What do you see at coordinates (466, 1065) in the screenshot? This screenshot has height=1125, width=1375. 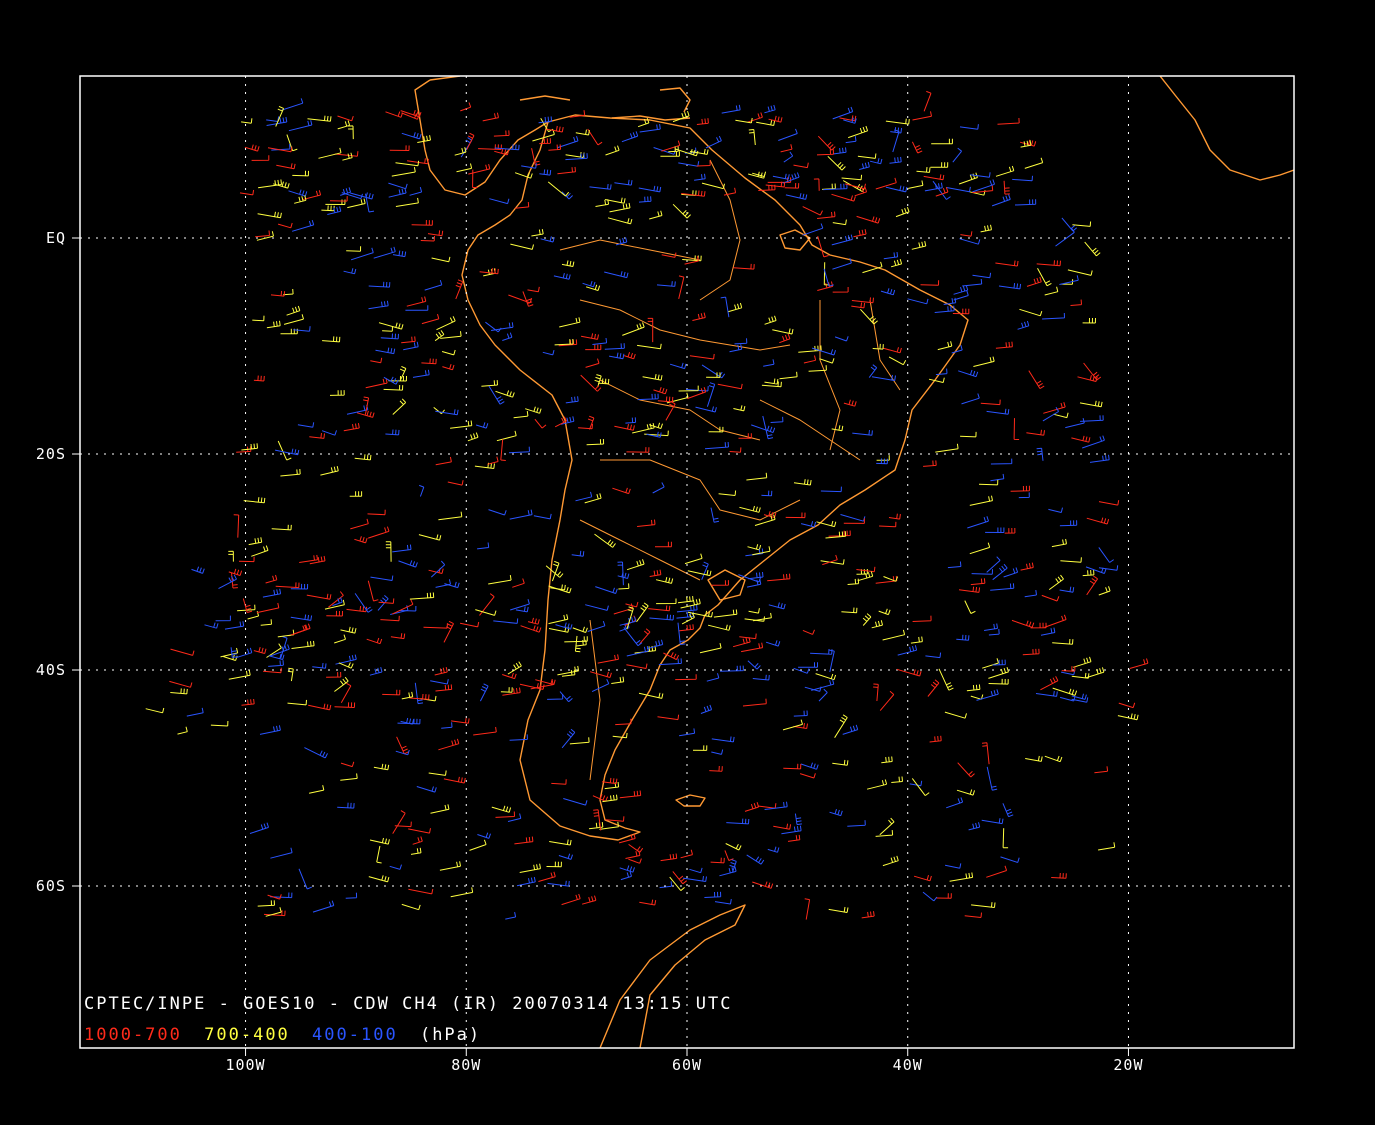 I see `lon-label: 80W` at bounding box center [466, 1065].